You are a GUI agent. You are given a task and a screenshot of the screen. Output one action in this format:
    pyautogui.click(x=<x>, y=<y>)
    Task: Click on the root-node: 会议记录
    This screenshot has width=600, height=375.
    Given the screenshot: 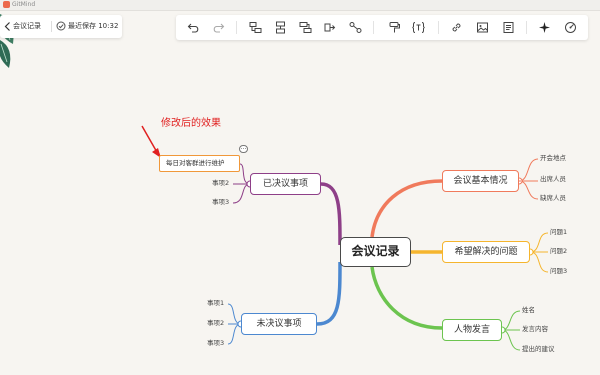 What is the action you would take?
    pyautogui.click(x=375, y=252)
    